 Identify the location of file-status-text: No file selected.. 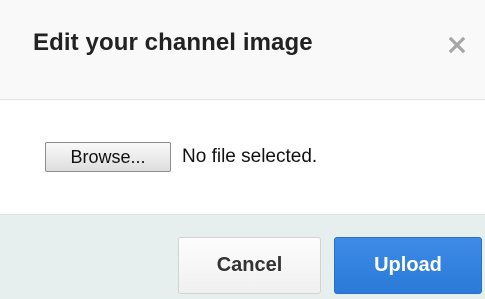
(250, 156).